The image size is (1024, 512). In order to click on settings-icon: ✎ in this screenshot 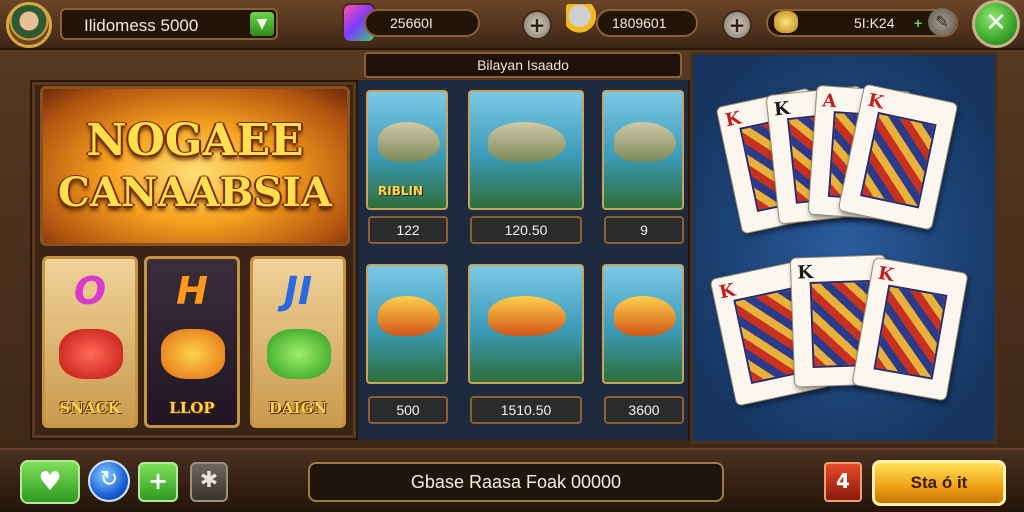, I will do `click(942, 22)`.